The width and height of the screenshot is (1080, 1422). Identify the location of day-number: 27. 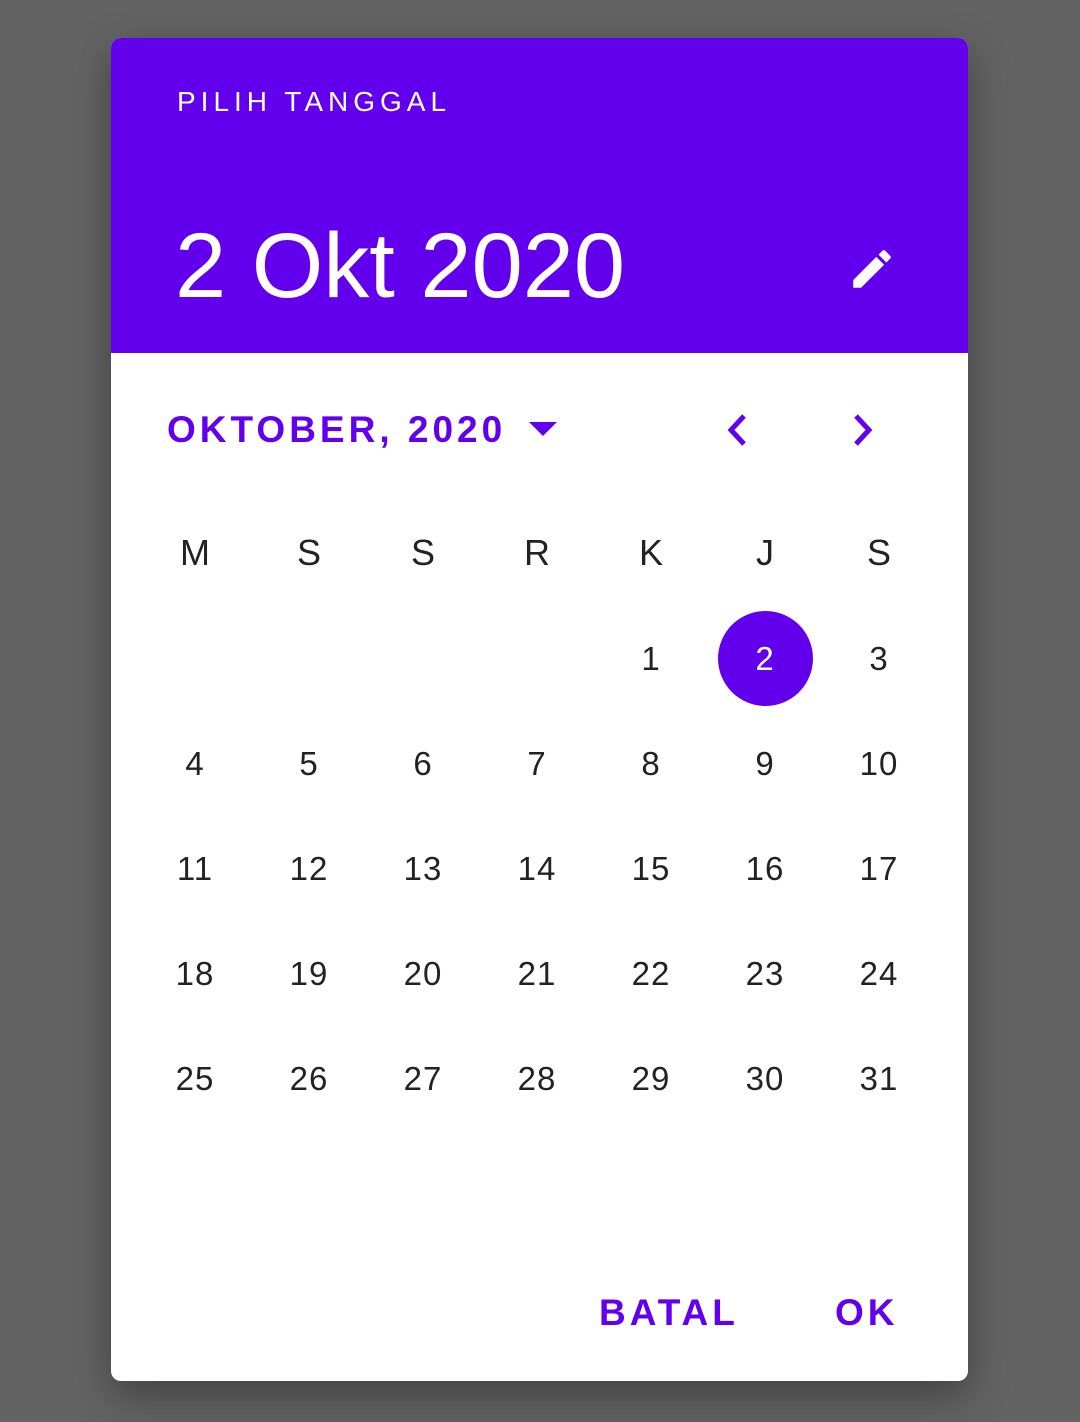
(423, 1078).